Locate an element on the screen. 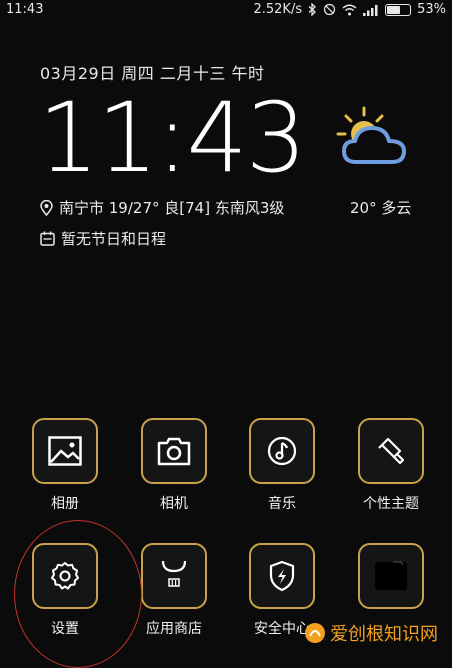 The width and height of the screenshot is (452, 668). calendar-icon is located at coordinates (47, 238).